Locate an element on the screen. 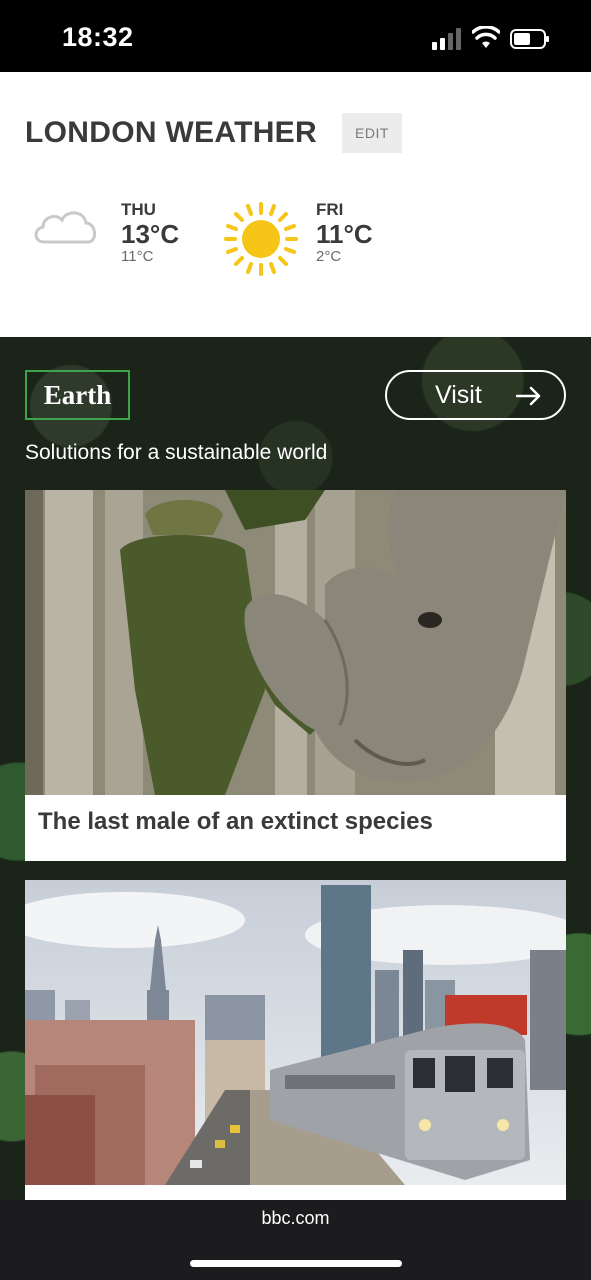 This screenshot has width=591, height=1280. weather-title: LONDON WEATHER is located at coordinates (171, 132).